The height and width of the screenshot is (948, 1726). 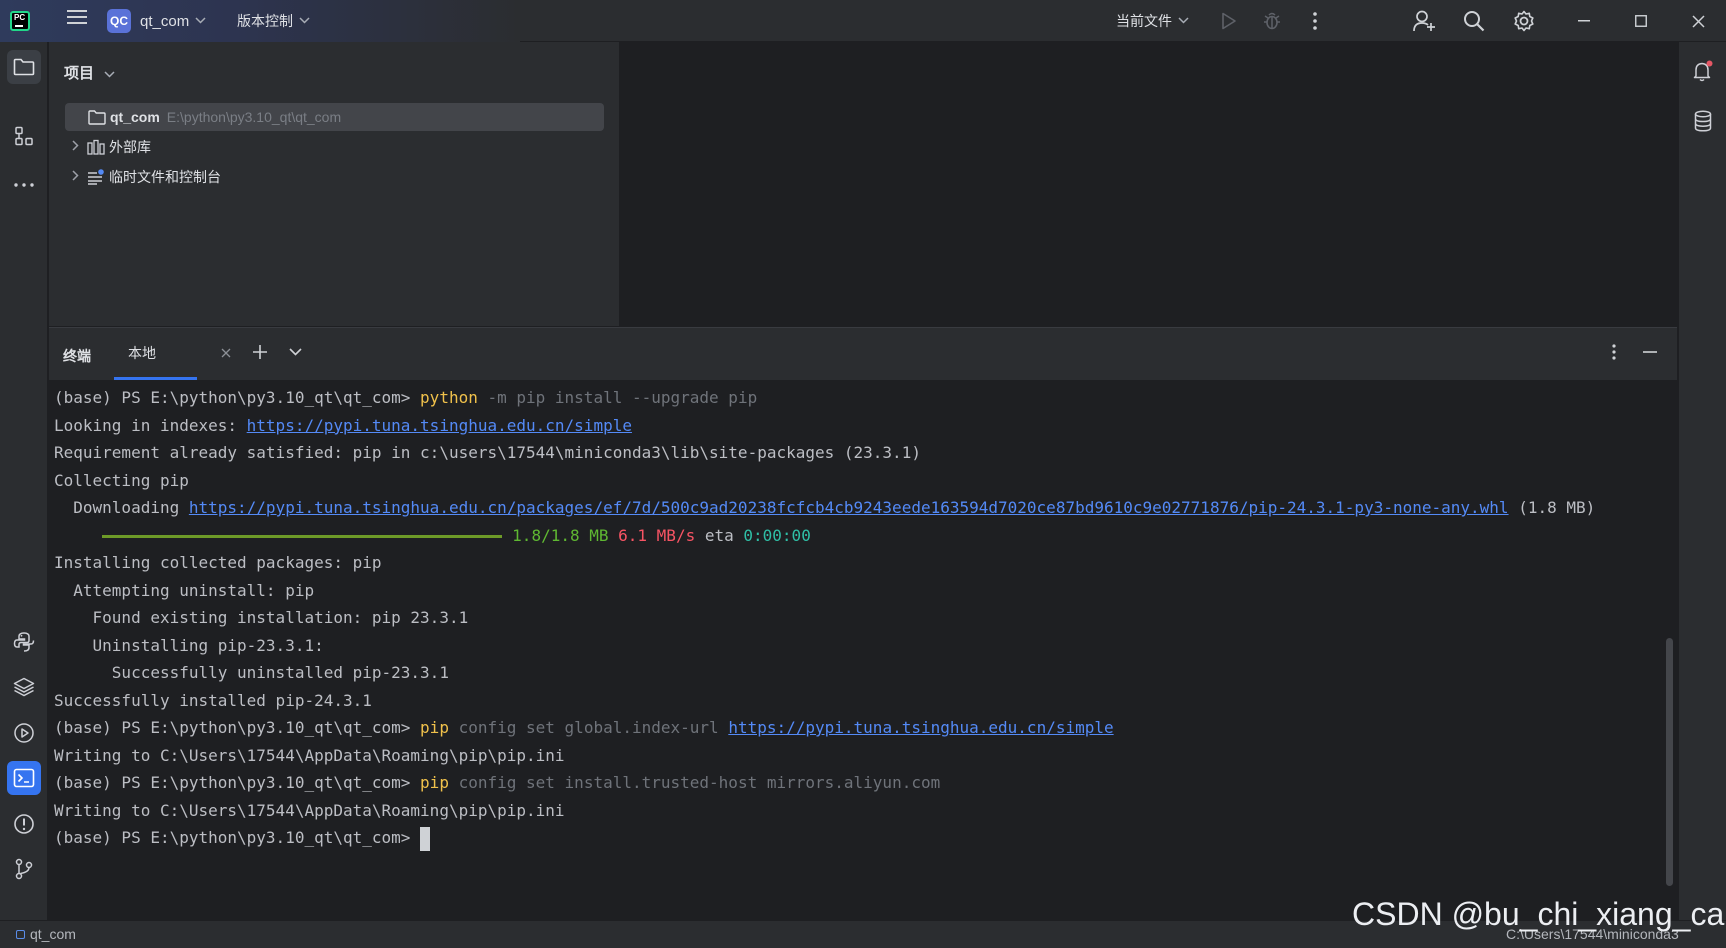 I want to click on python-console-icon, so click(x=24, y=642).